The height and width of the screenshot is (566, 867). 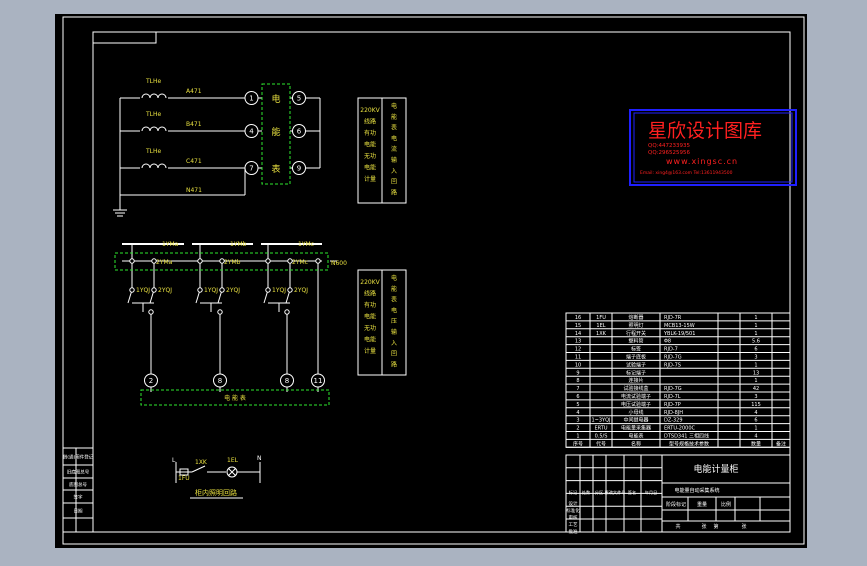 What do you see at coordinates (756, 389) in the screenshot?
I see `bom-qty: 42` at bounding box center [756, 389].